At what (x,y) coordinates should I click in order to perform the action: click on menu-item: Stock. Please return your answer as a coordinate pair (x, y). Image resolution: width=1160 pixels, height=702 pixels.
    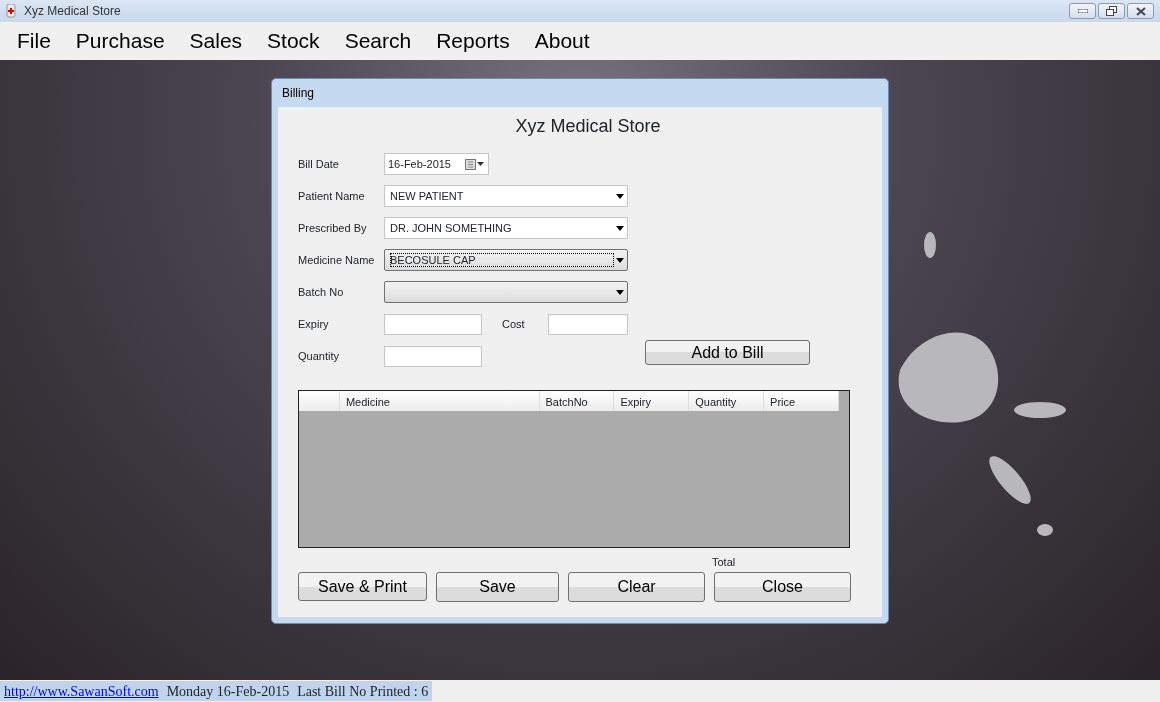
    Looking at the image, I should click on (293, 41).